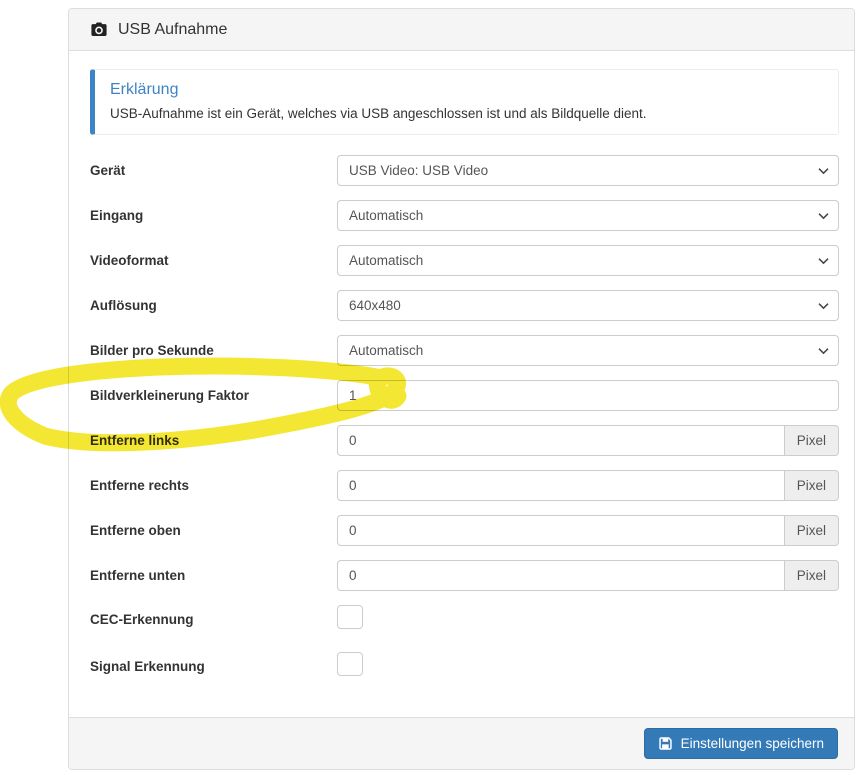 This screenshot has width=860, height=775. I want to click on form-row-aufloesung: Auflösung 640x480, so click(464, 305).